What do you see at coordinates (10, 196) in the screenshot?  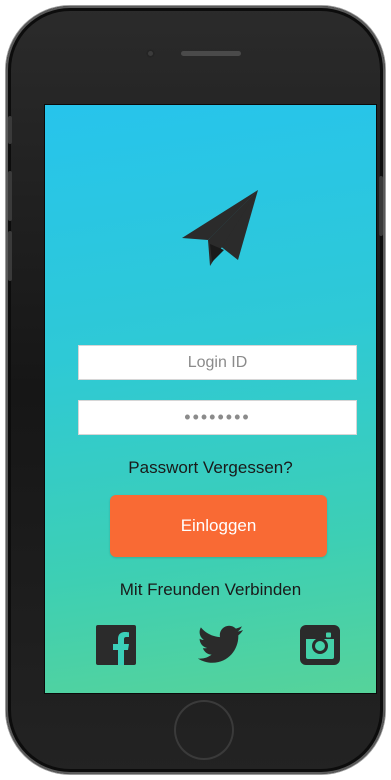 I see `volume-up-button` at bounding box center [10, 196].